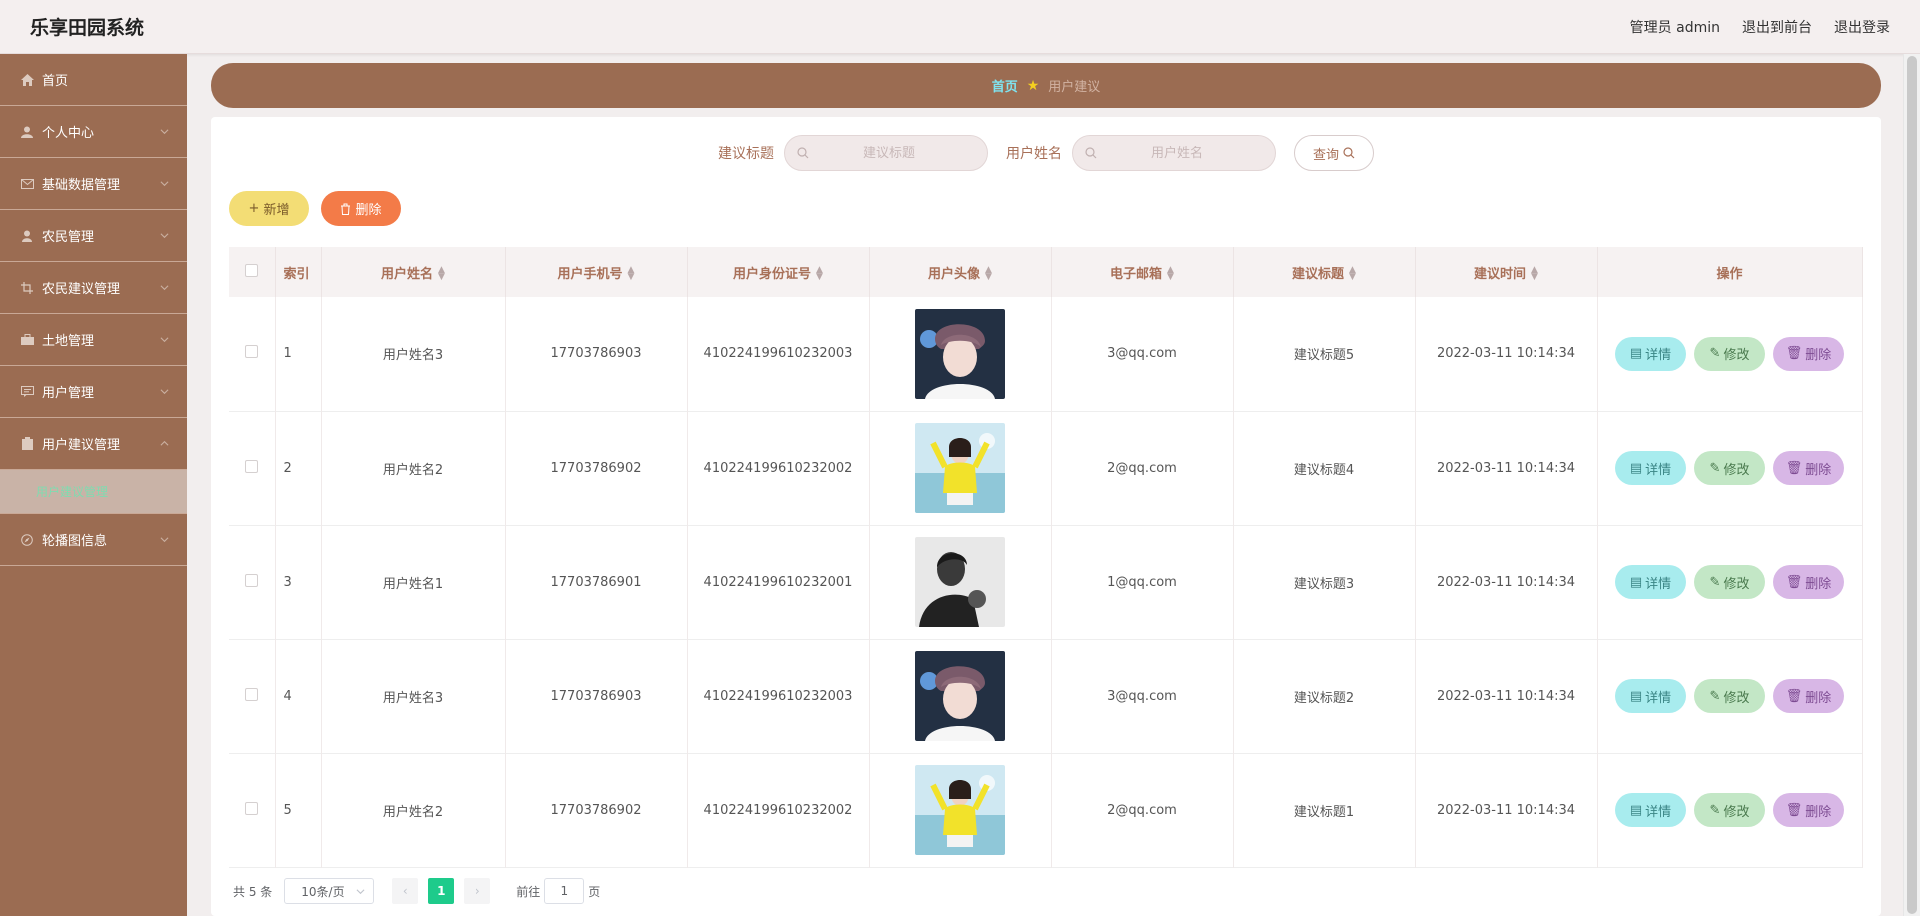 The width and height of the screenshot is (1920, 916). I want to click on sidebar-item-home: 首页, so click(93, 80).